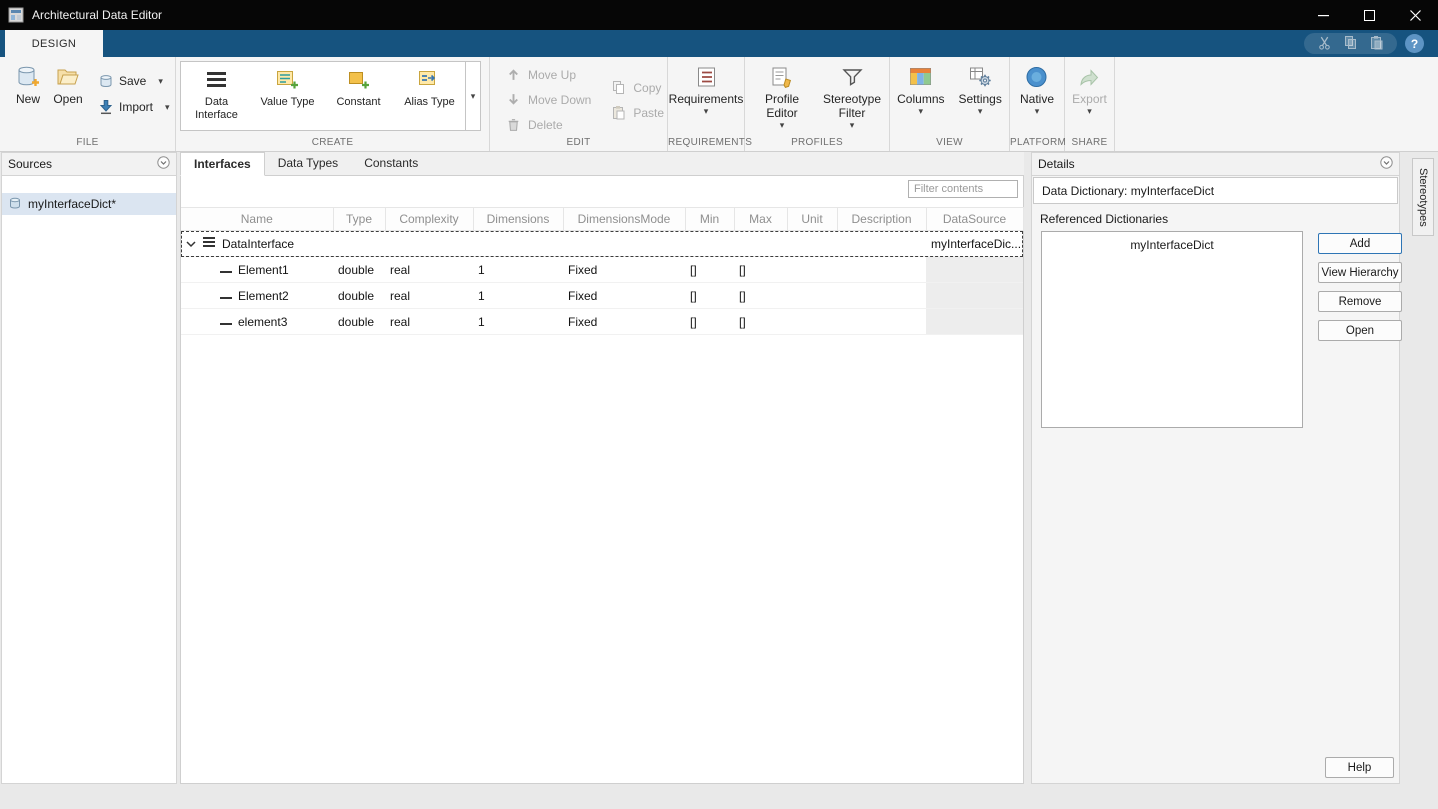  I want to click on minimize-button, so click(1323, 15).